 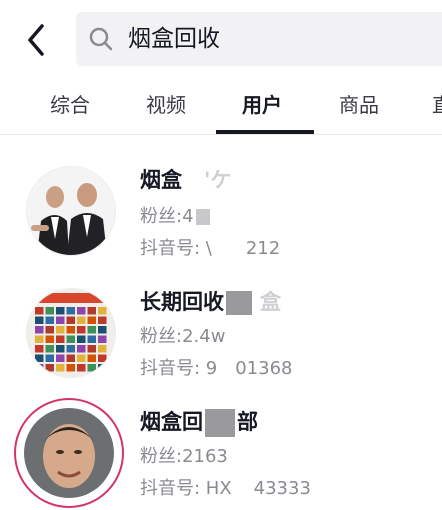 What do you see at coordinates (259, 39) in the screenshot?
I see `search-input: 烟盒回收` at bounding box center [259, 39].